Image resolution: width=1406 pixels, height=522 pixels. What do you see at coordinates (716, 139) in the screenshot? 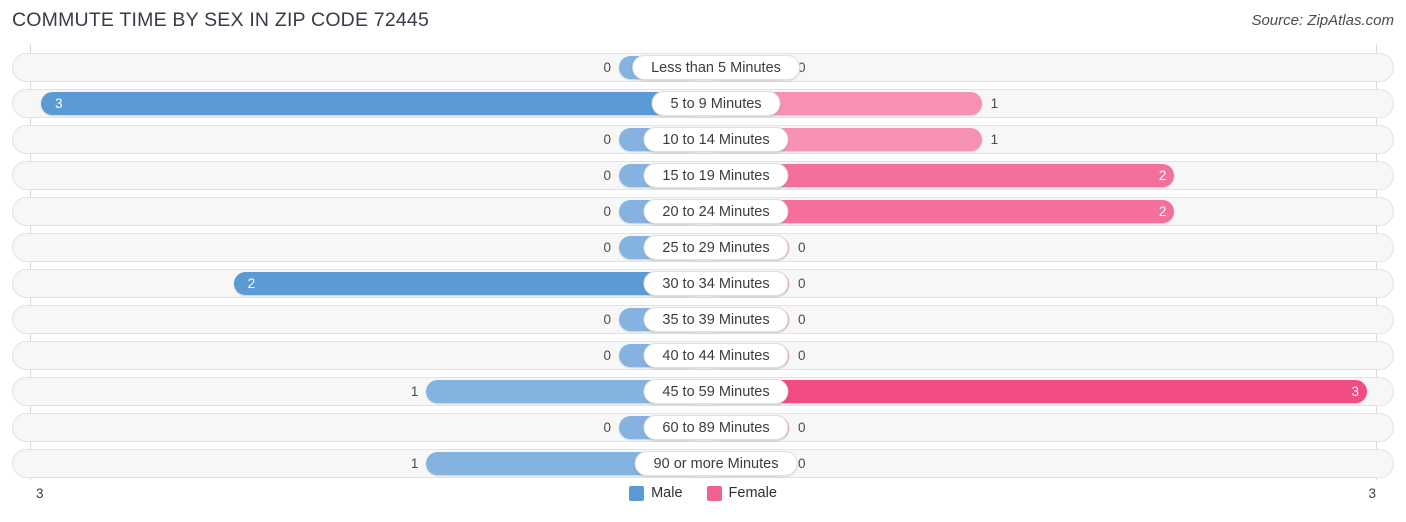
I see `category-label: 10 to 14 Minutes` at bounding box center [716, 139].